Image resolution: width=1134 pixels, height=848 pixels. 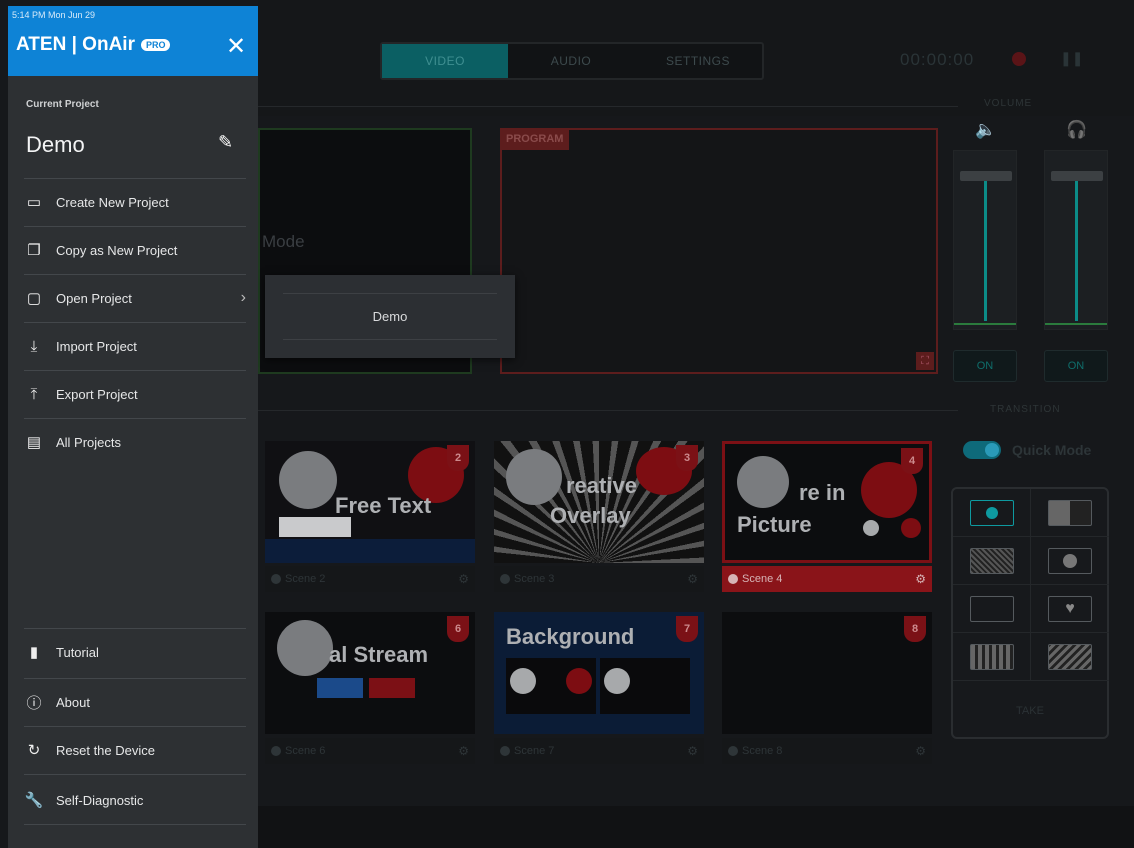 I want to click on info-icon: ⓘ, so click(x=34, y=703).